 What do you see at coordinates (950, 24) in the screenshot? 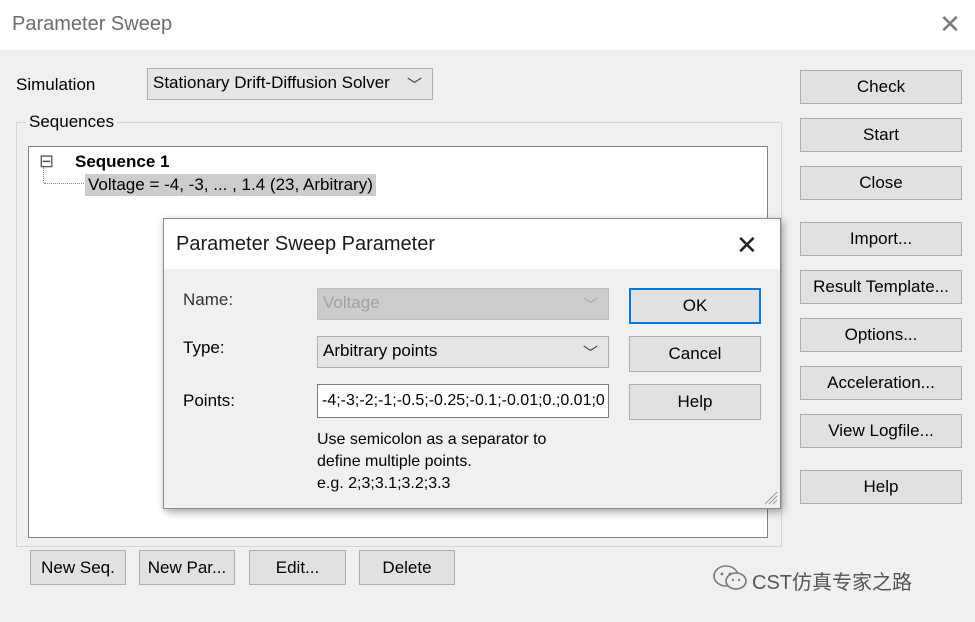
I see `window-close-button: ✕` at bounding box center [950, 24].